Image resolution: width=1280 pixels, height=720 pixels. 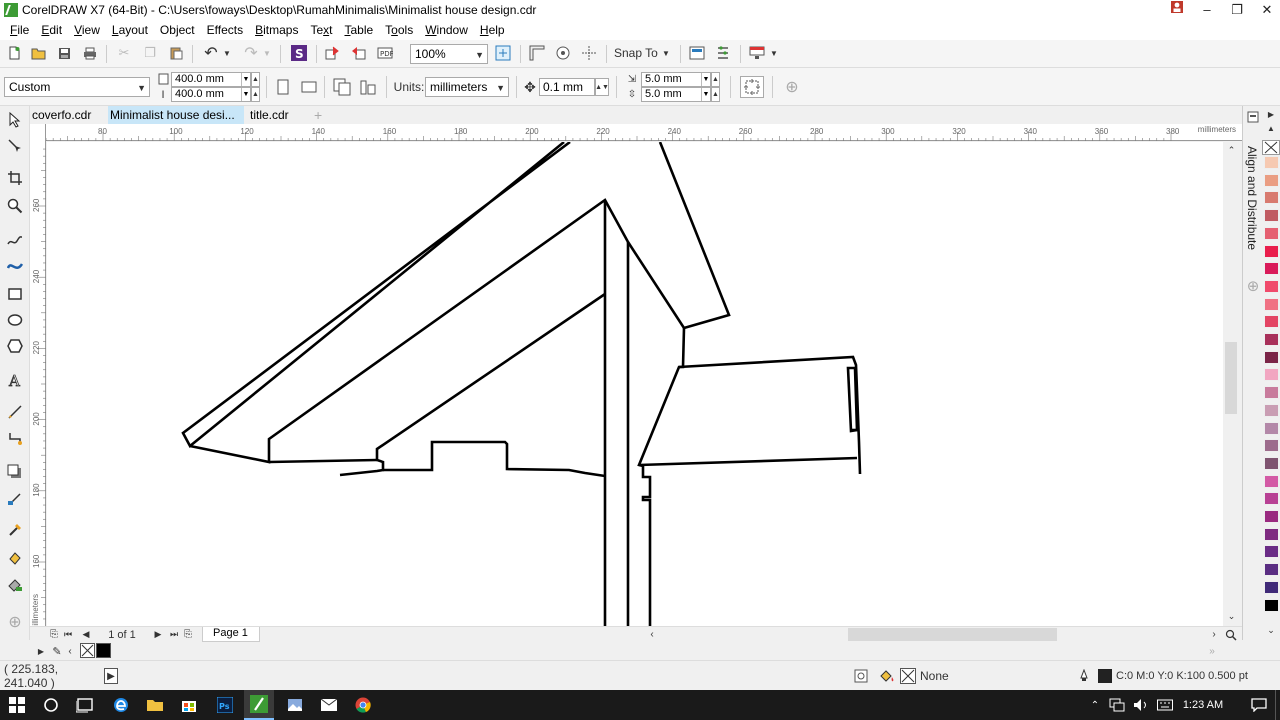 I want to click on page-height-spinner-icon: ▲, so click(x=255, y=94).